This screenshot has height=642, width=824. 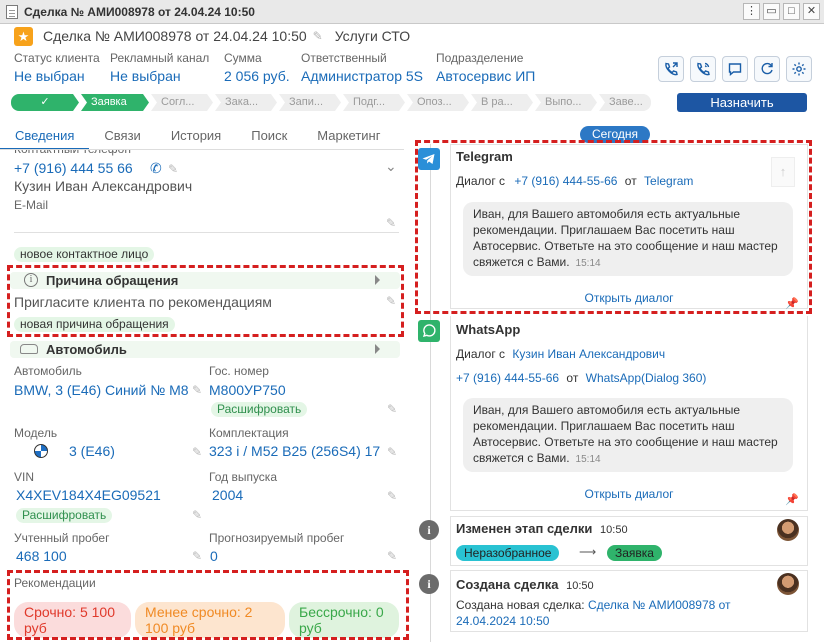 I want to click on department-field: Подразделение Автосервис ИП, so click(x=485, y=67).